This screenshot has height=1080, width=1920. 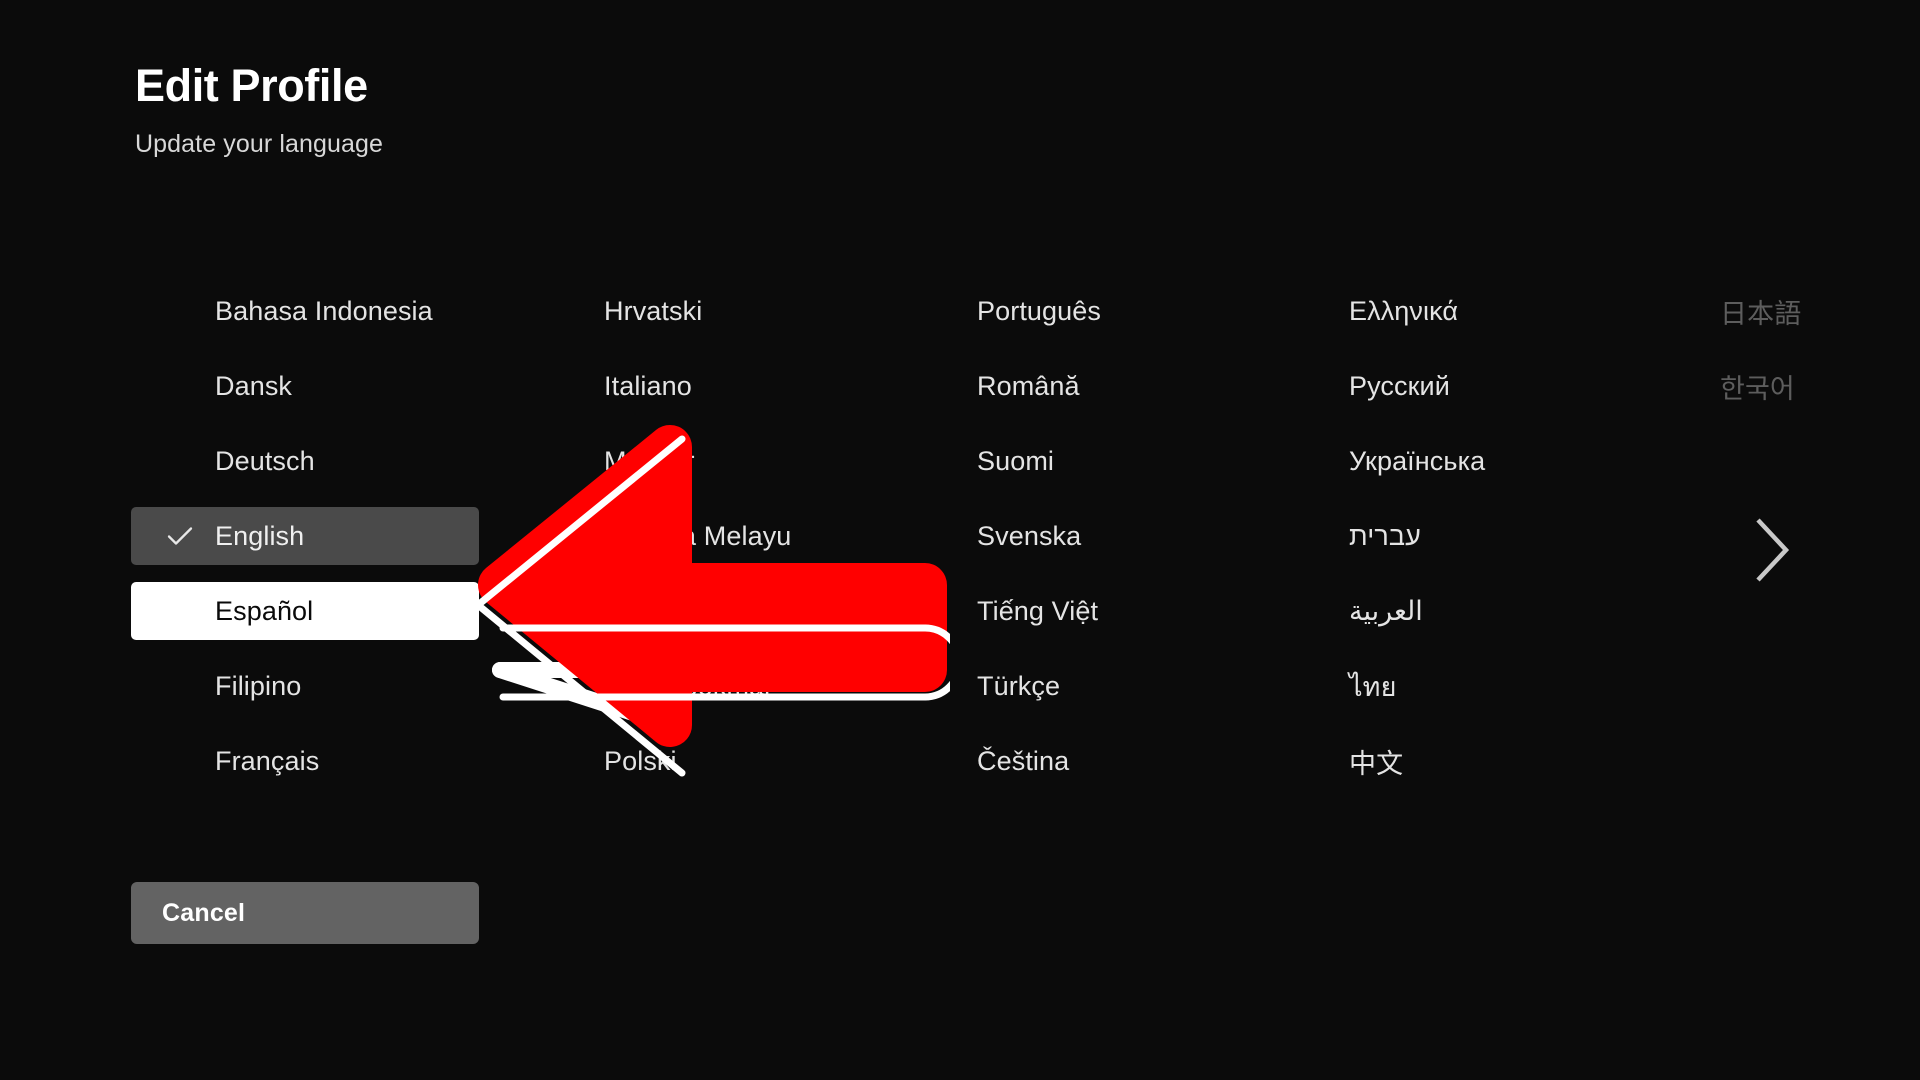 What do you see at coordinates (1028, 385) in the screenshot?
I see `language-option-label: Română` at bounding box center [1028, 385].